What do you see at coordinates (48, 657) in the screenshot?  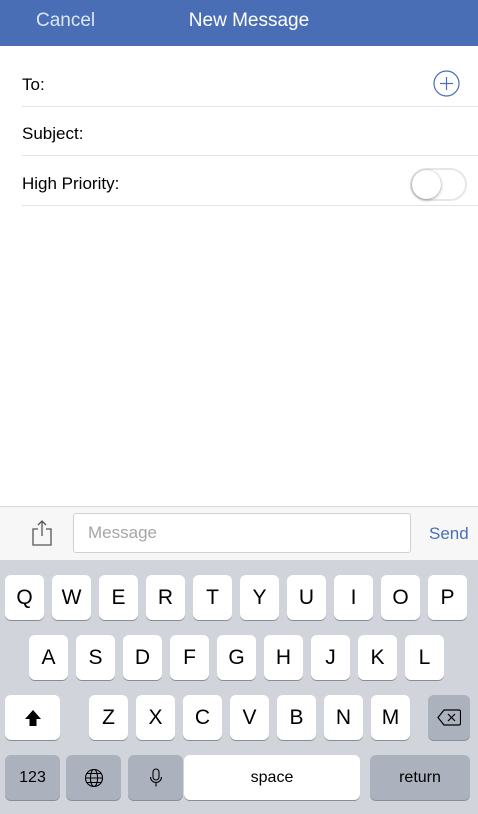 I see `key-a: A` at bounding box center [48, 657].